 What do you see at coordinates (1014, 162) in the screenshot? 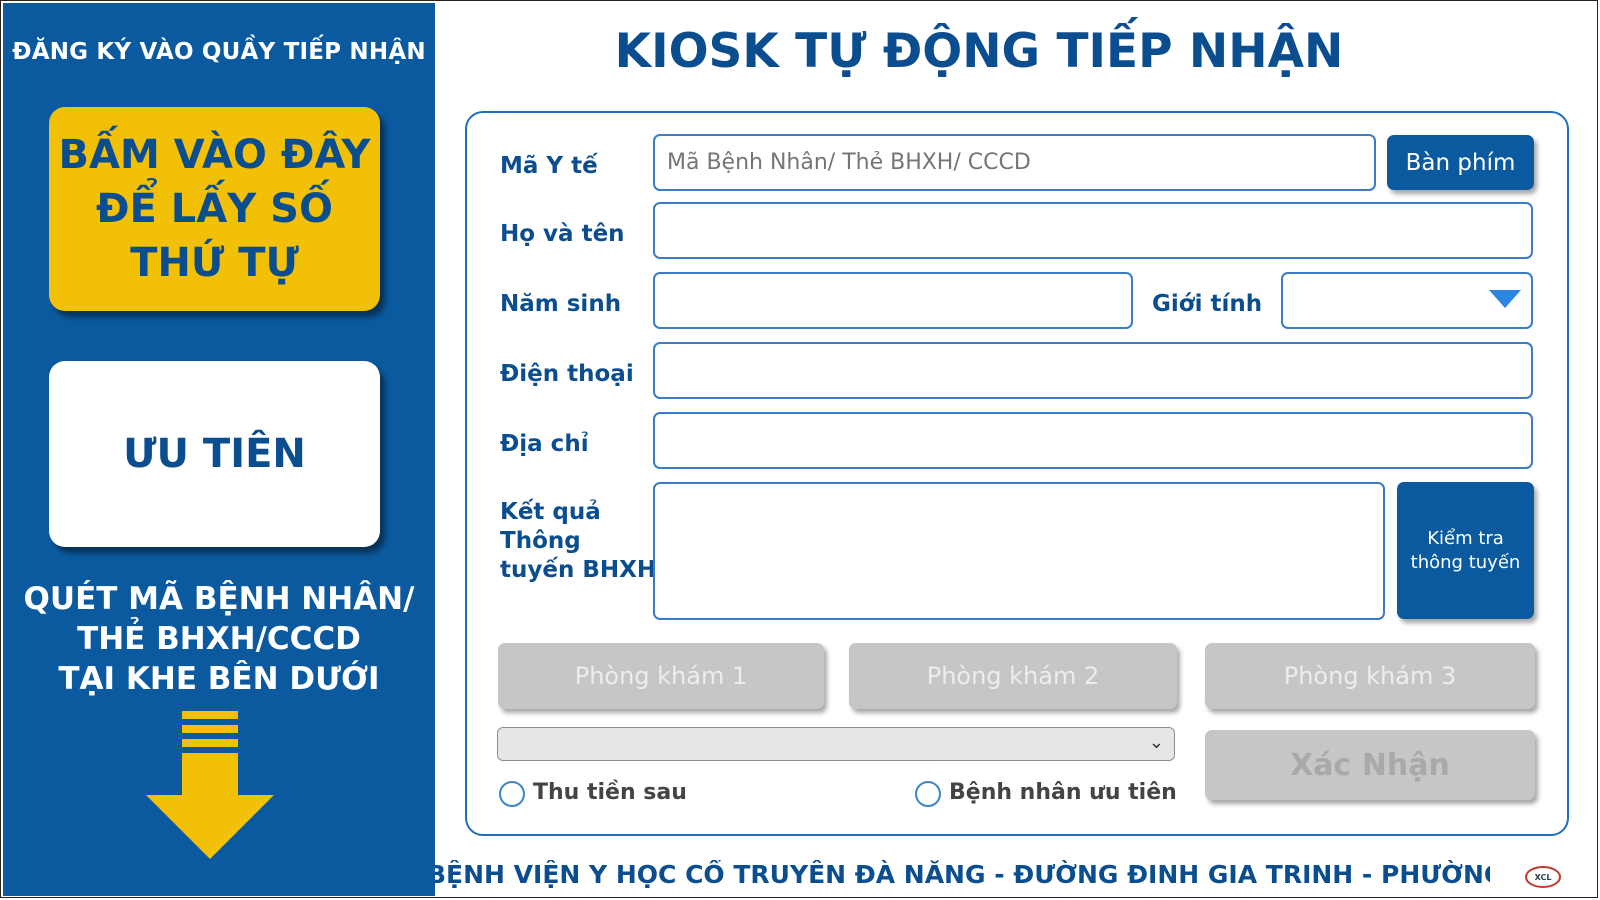
I see `ma-y-te-input` at bounding box center [1014, 162].